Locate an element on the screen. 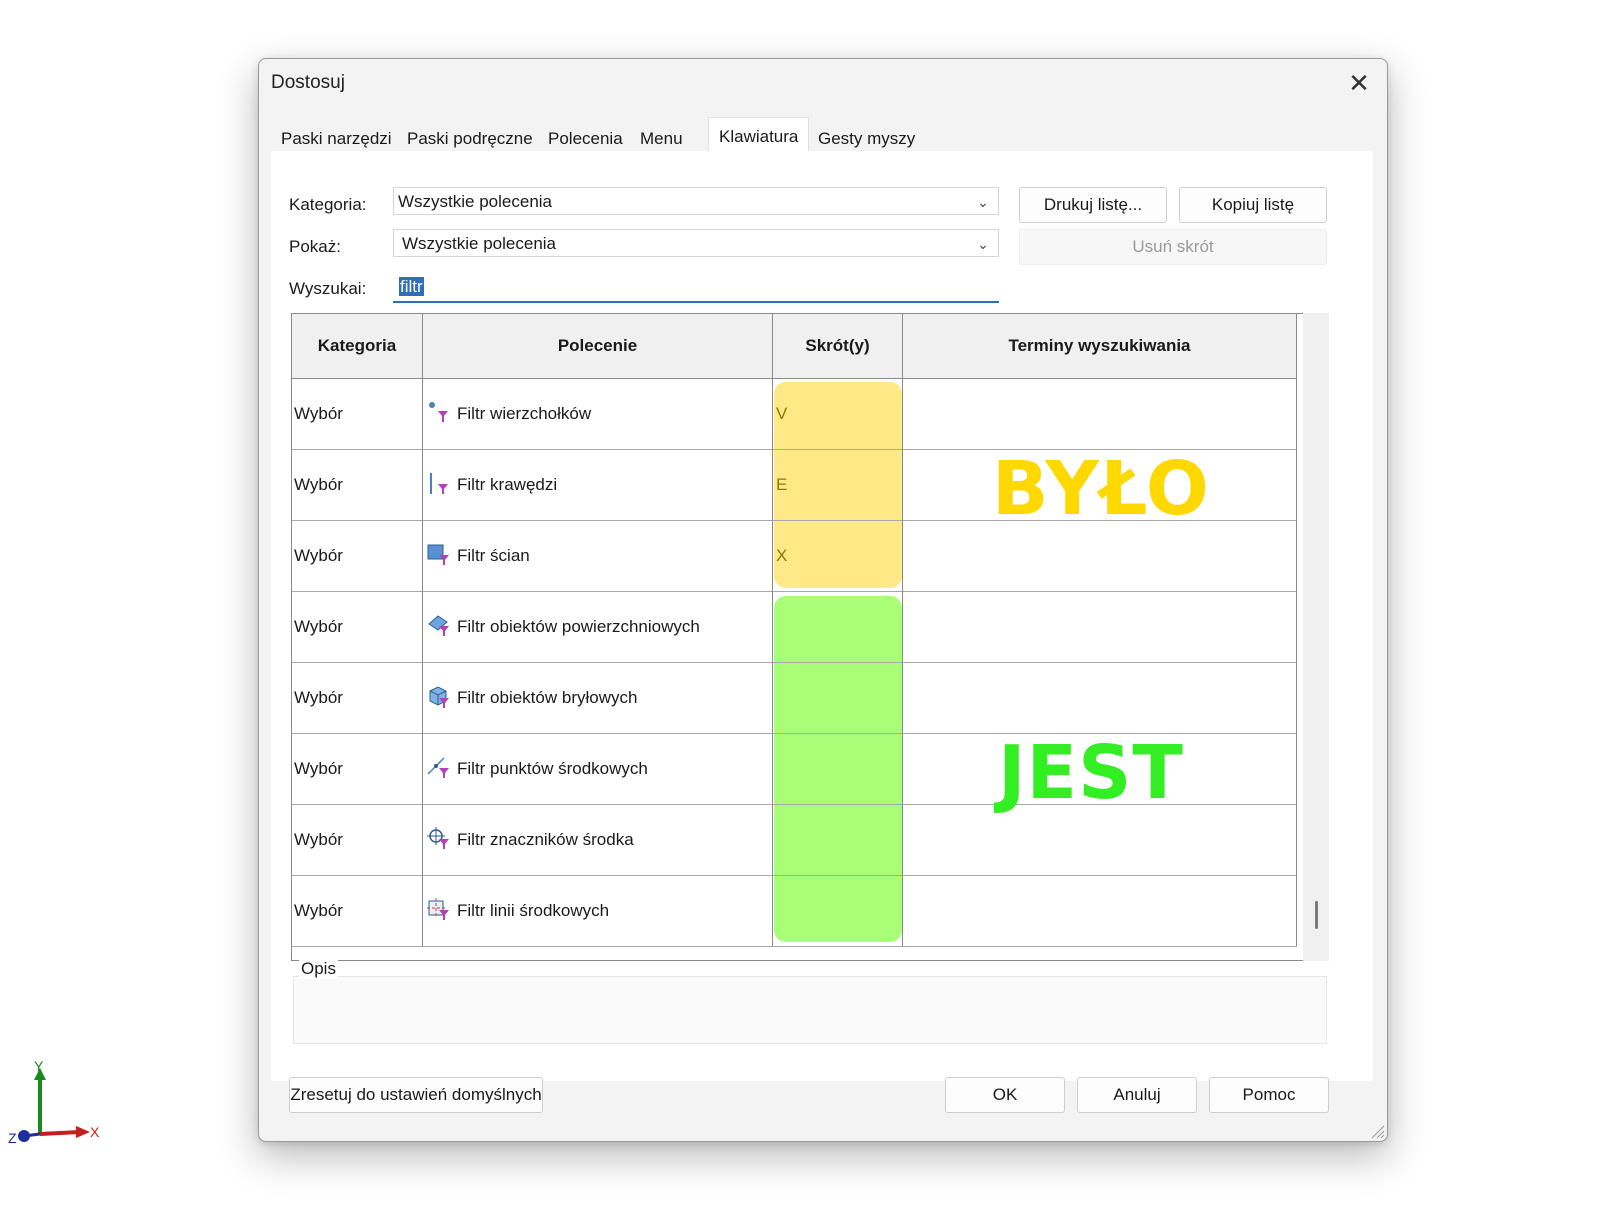  search-input: filtr is located at coordinates (696, 288).